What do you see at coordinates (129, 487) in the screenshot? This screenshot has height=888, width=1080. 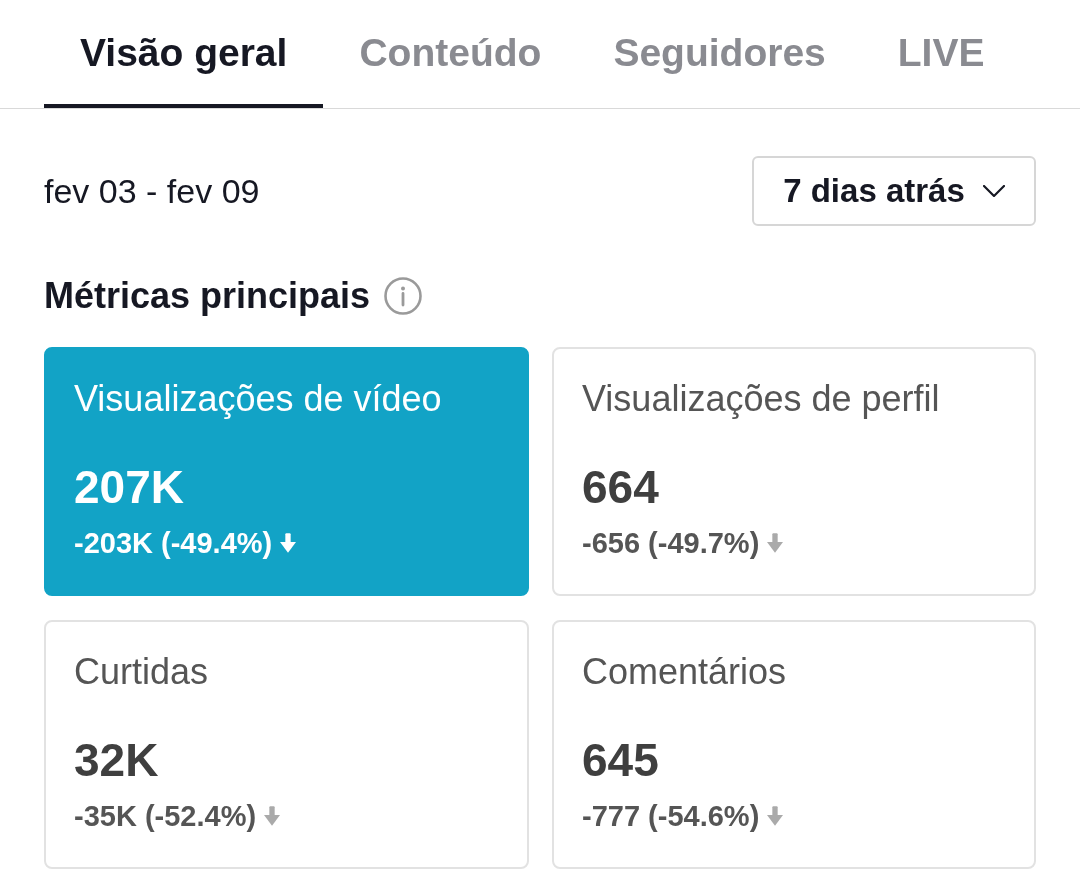 I see `metric-value: 207K` at bounding box center [129, 487].